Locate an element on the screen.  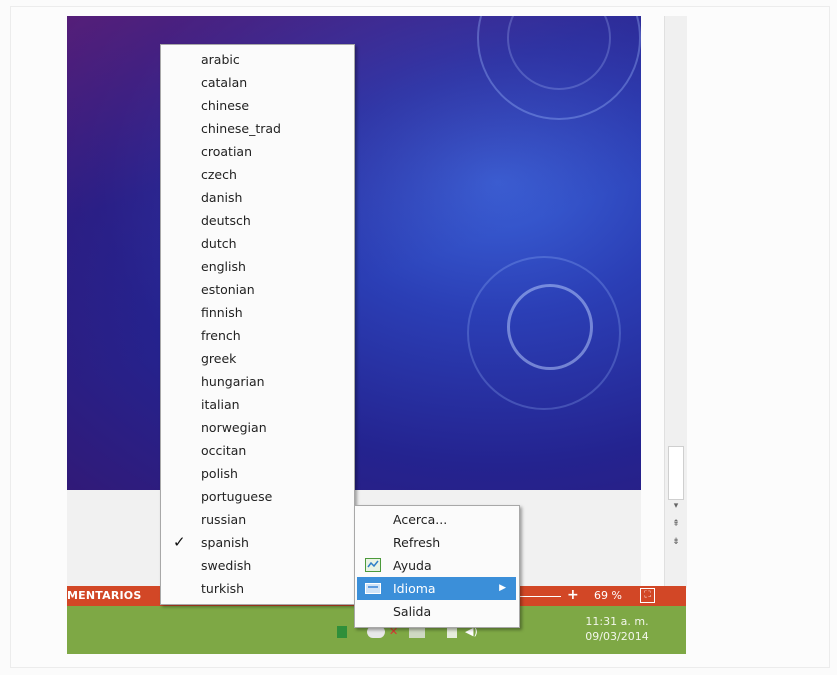
app-tray-icon is located at coordinates (342, 632).